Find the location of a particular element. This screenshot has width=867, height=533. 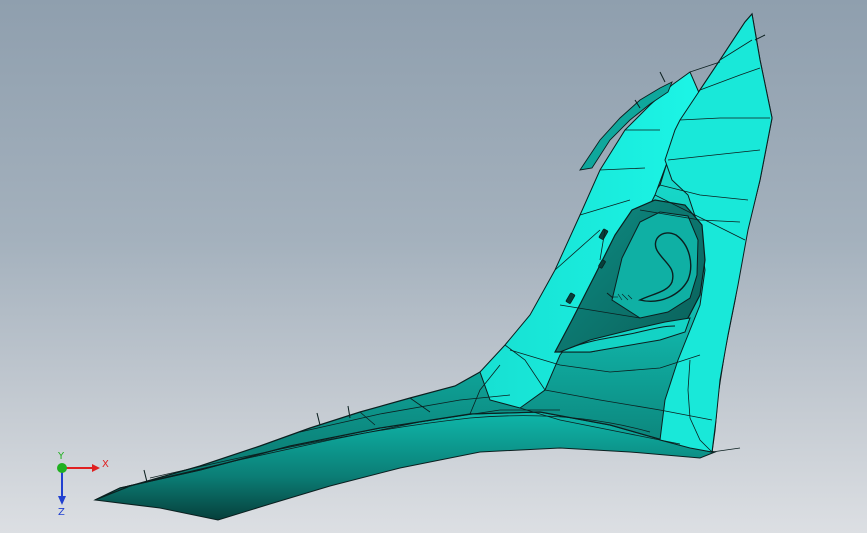

coordinate-triad: X Z Y is located at coordinates (83, 484).